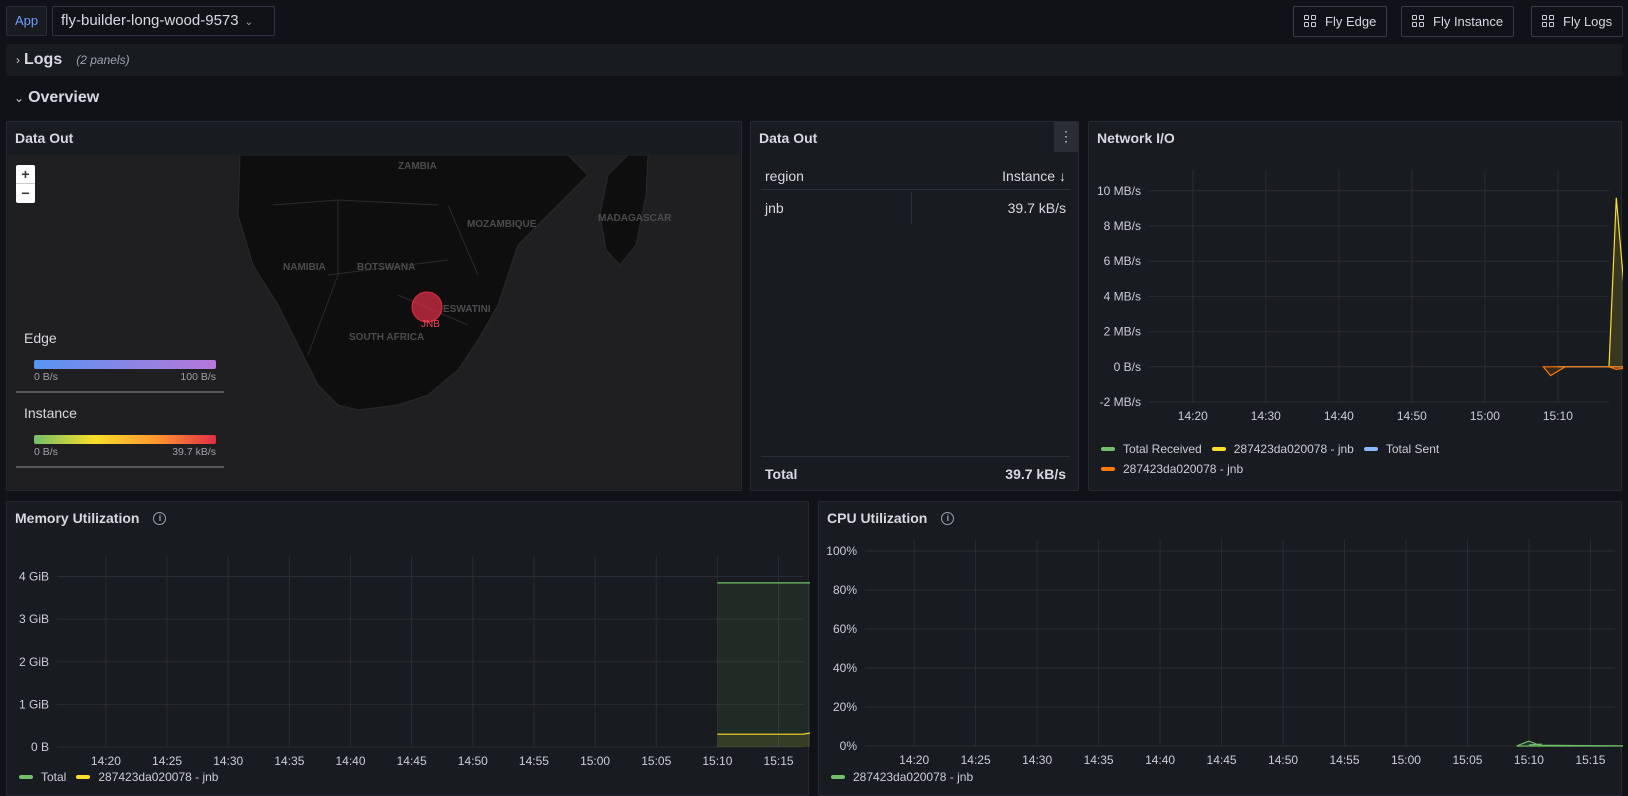 This screenshot has width=1628, height=796. I want to click on link-label: Fly Logs, so click(1588, 21).